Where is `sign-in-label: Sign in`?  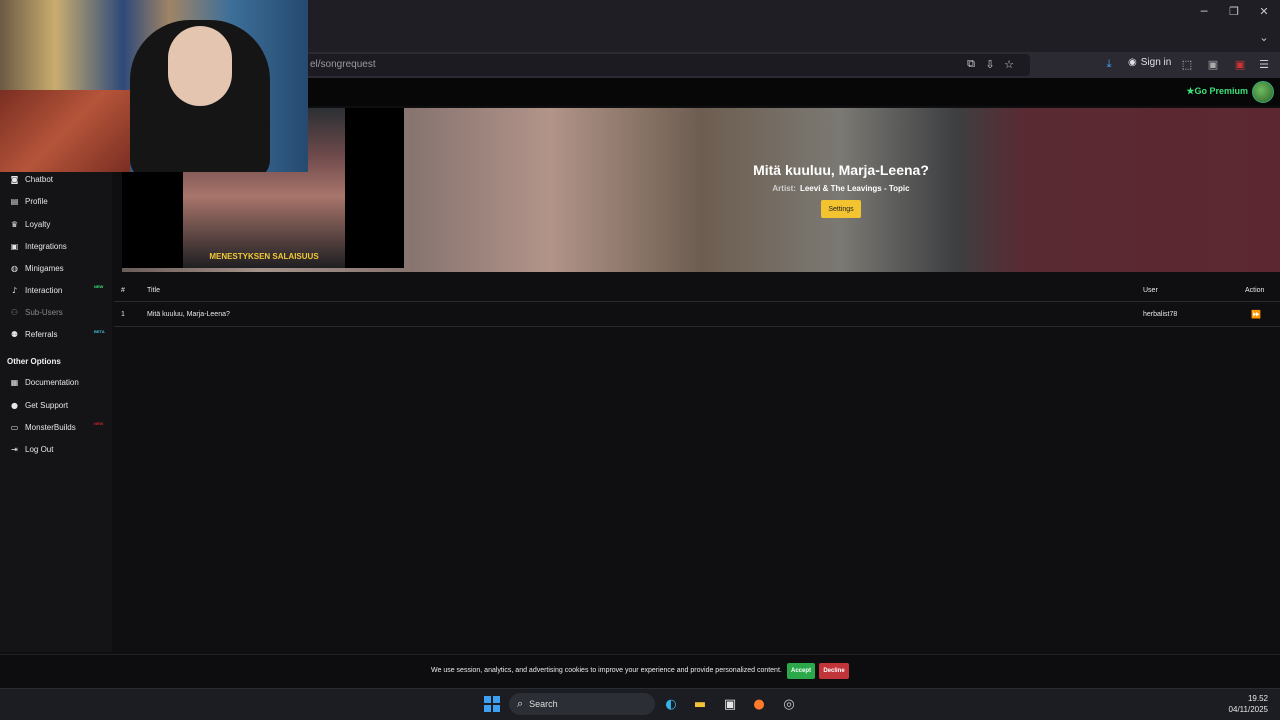 sign-in-label: Sign in is located at coordinates (1156, 62).